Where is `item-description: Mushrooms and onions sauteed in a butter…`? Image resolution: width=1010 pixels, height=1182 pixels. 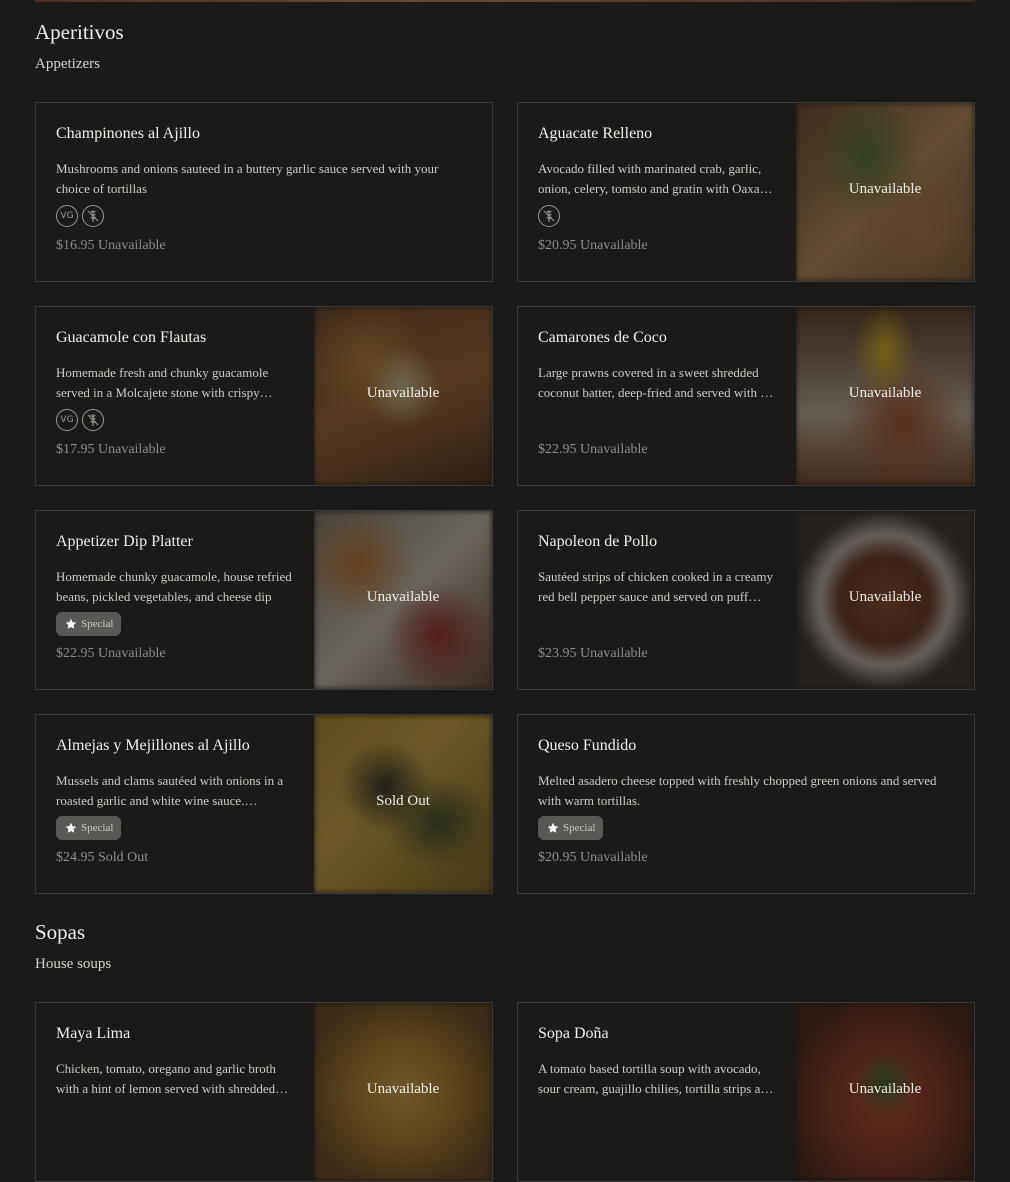 item-description: Mushrooms and onions sauteed in a butter… is located at coordinates (247, 178).